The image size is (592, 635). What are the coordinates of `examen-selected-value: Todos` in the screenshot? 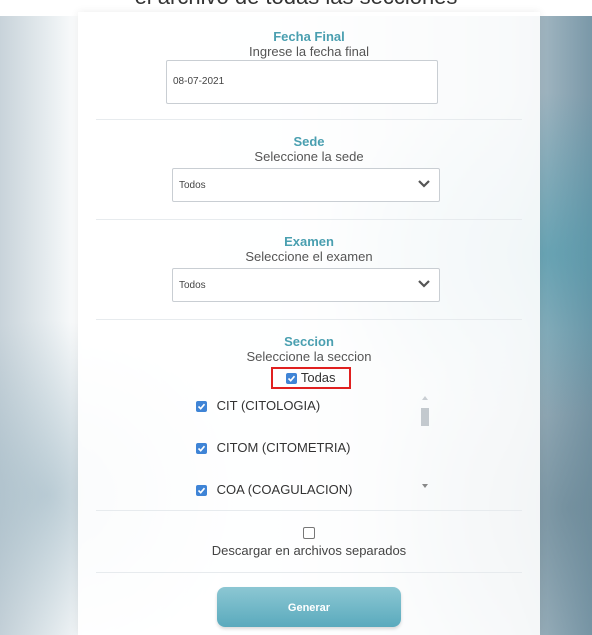 It's located at (192, 285).